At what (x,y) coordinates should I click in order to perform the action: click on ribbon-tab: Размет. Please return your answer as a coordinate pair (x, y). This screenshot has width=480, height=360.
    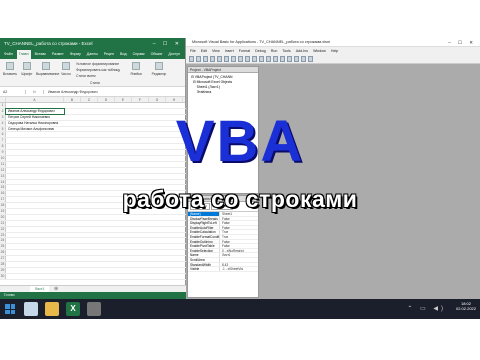
    Looking at the image, I should click on (58, 54).